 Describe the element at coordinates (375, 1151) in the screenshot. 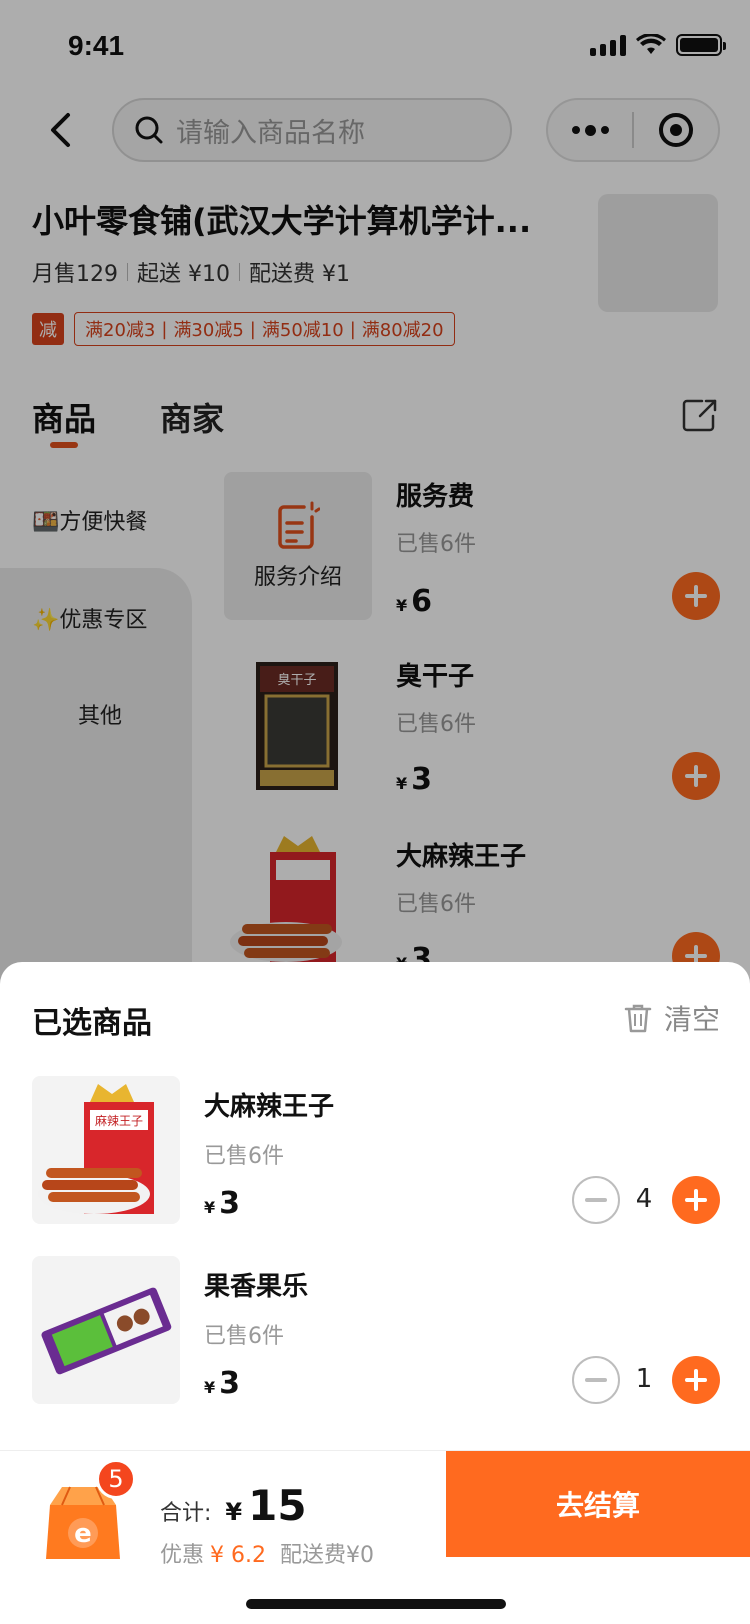

I see `cart-item: 麻辣王子 大麻辣王子 已售6件 ¥3 4` at that location.